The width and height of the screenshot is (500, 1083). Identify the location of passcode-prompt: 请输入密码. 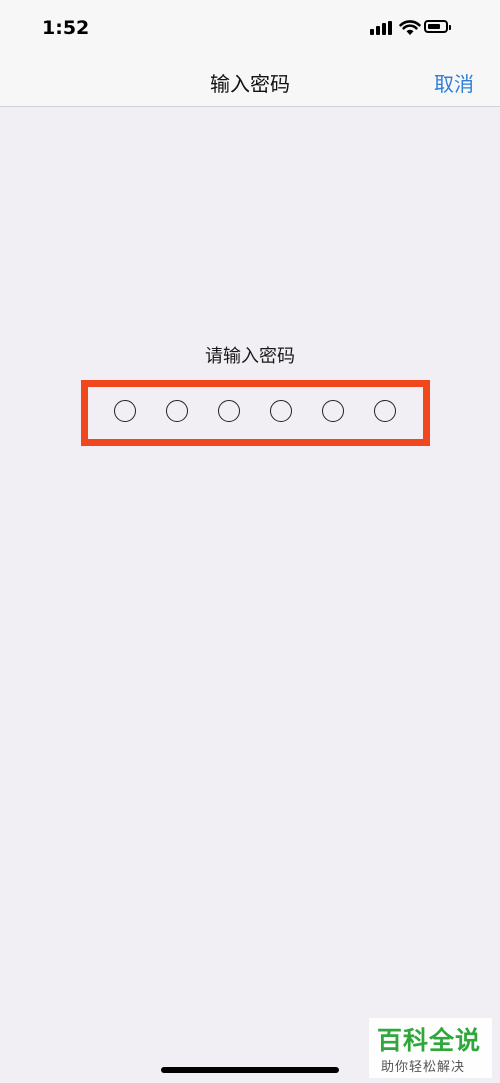
(250, 356).